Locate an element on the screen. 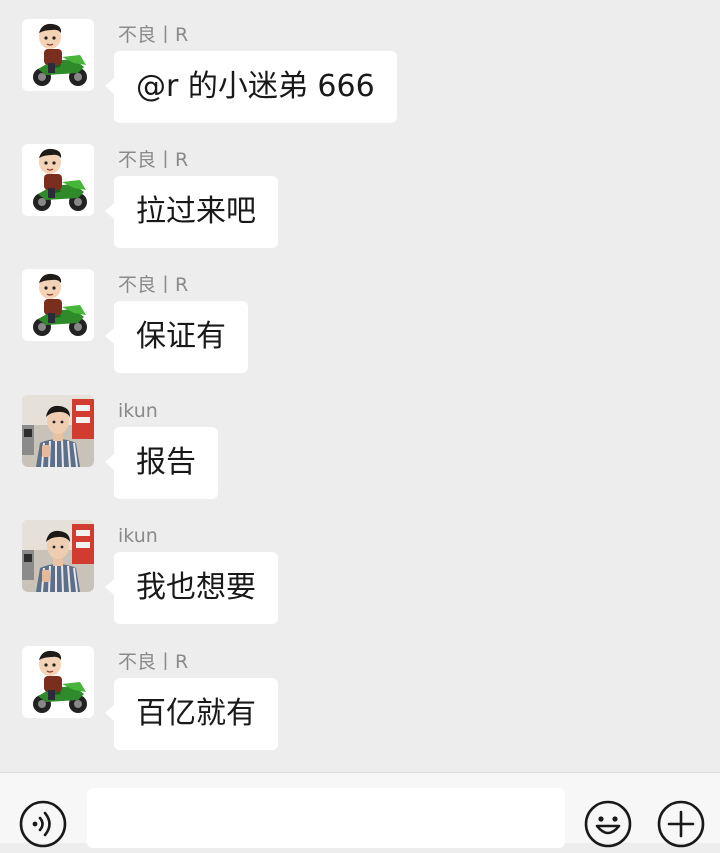  message-bubble: 报告 is located at coordinates (161, 463).